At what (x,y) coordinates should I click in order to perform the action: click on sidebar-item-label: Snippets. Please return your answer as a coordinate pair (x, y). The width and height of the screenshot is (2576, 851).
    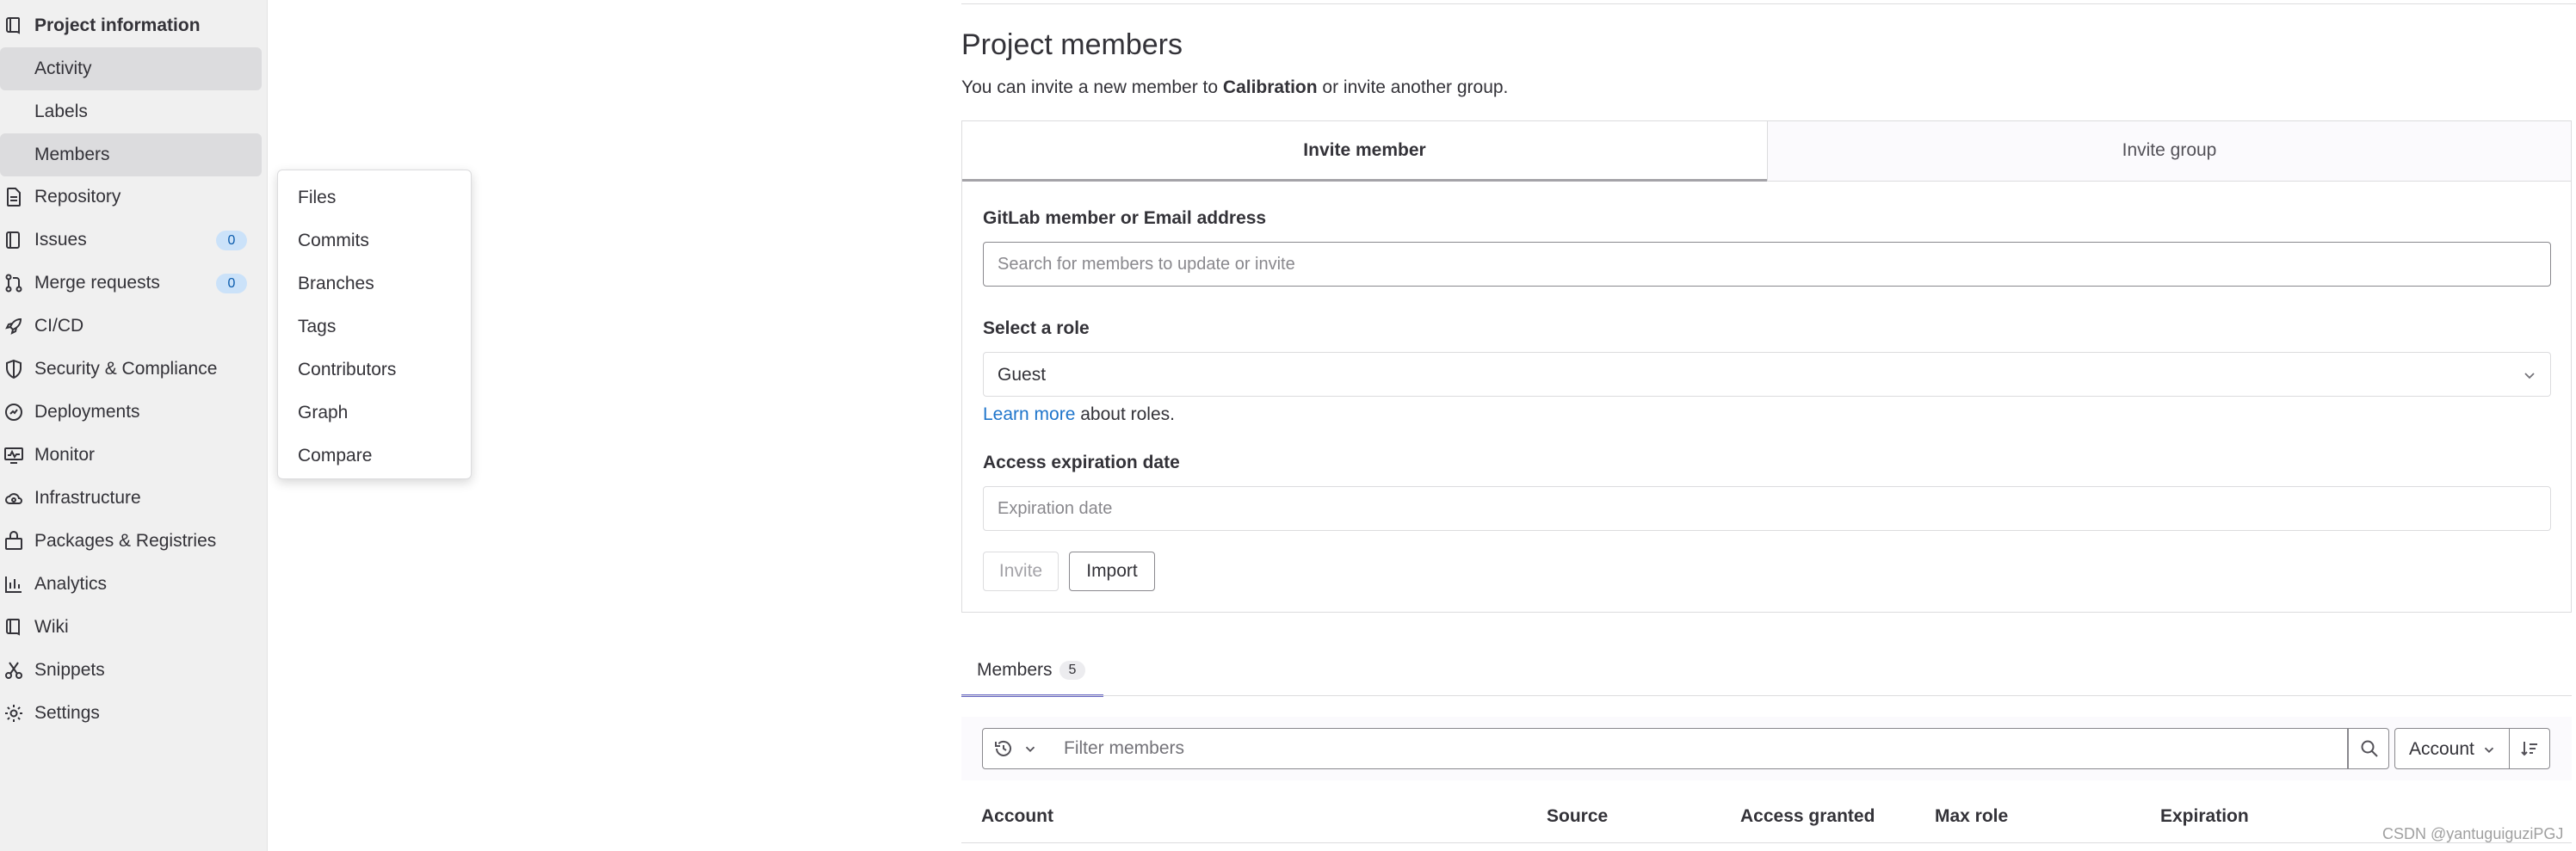
    Looking at the image, I should click on (69, 670).